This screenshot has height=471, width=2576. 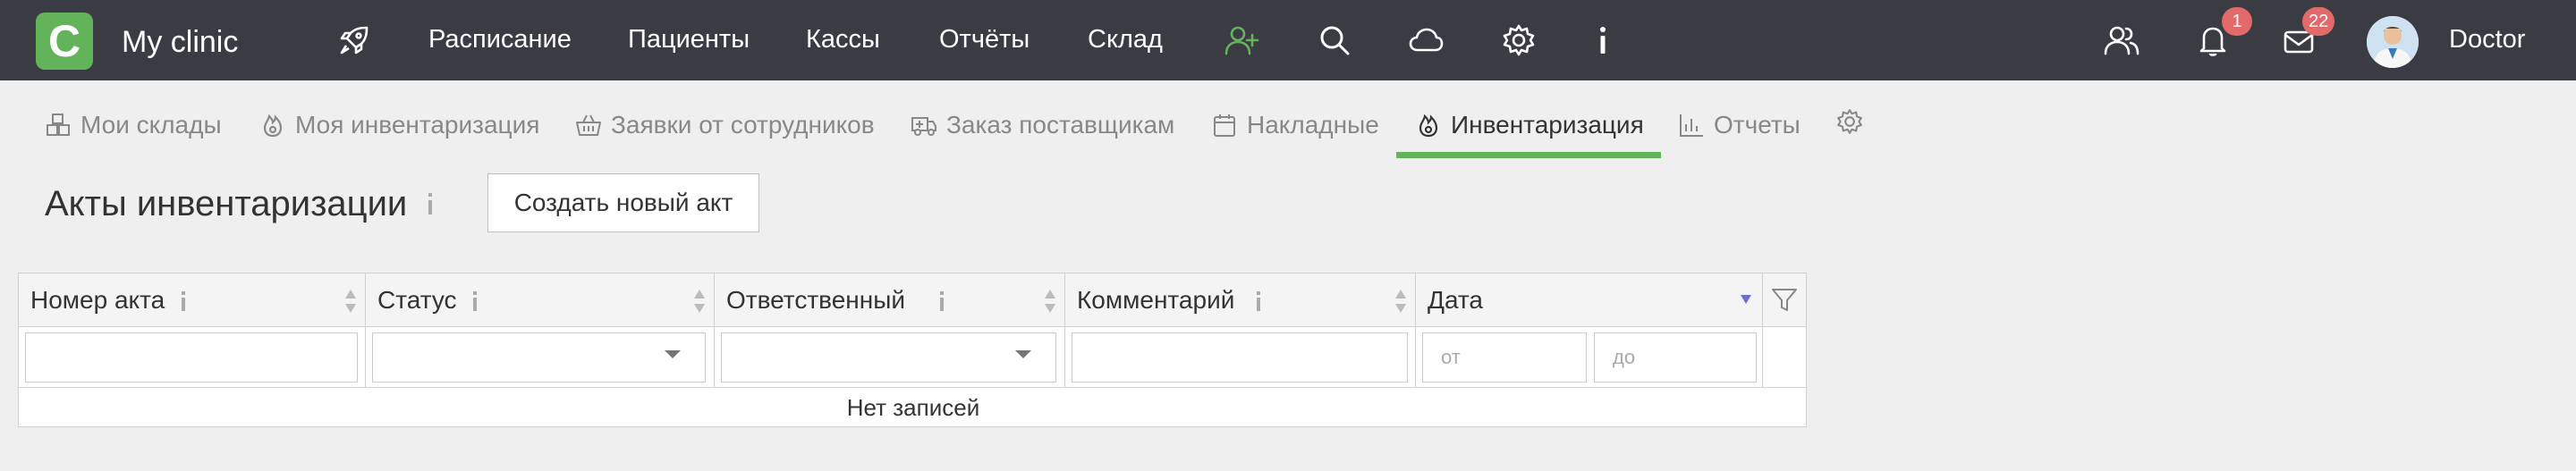 I want to click on tab-label: Моя инвентаризация, so click(x=417, y=125).